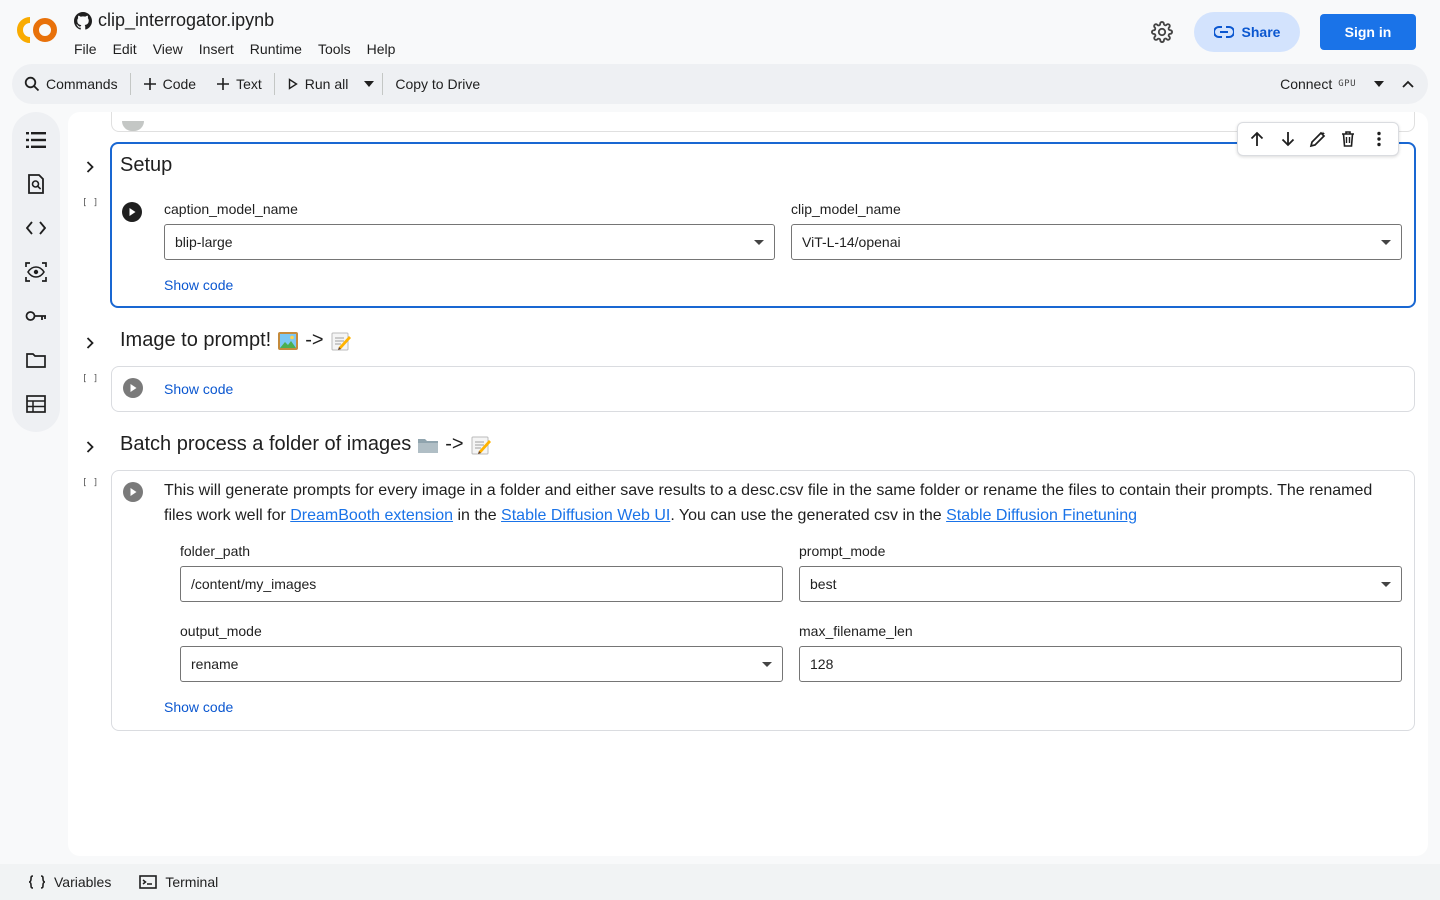 This screenshot has height=900, width=1440. What do you see at coordinates (585, 515) in the screenshot?
I see `stable-diffusion-webui-link: Stable Diffusion Web UI` at bounding box center [585, 515].